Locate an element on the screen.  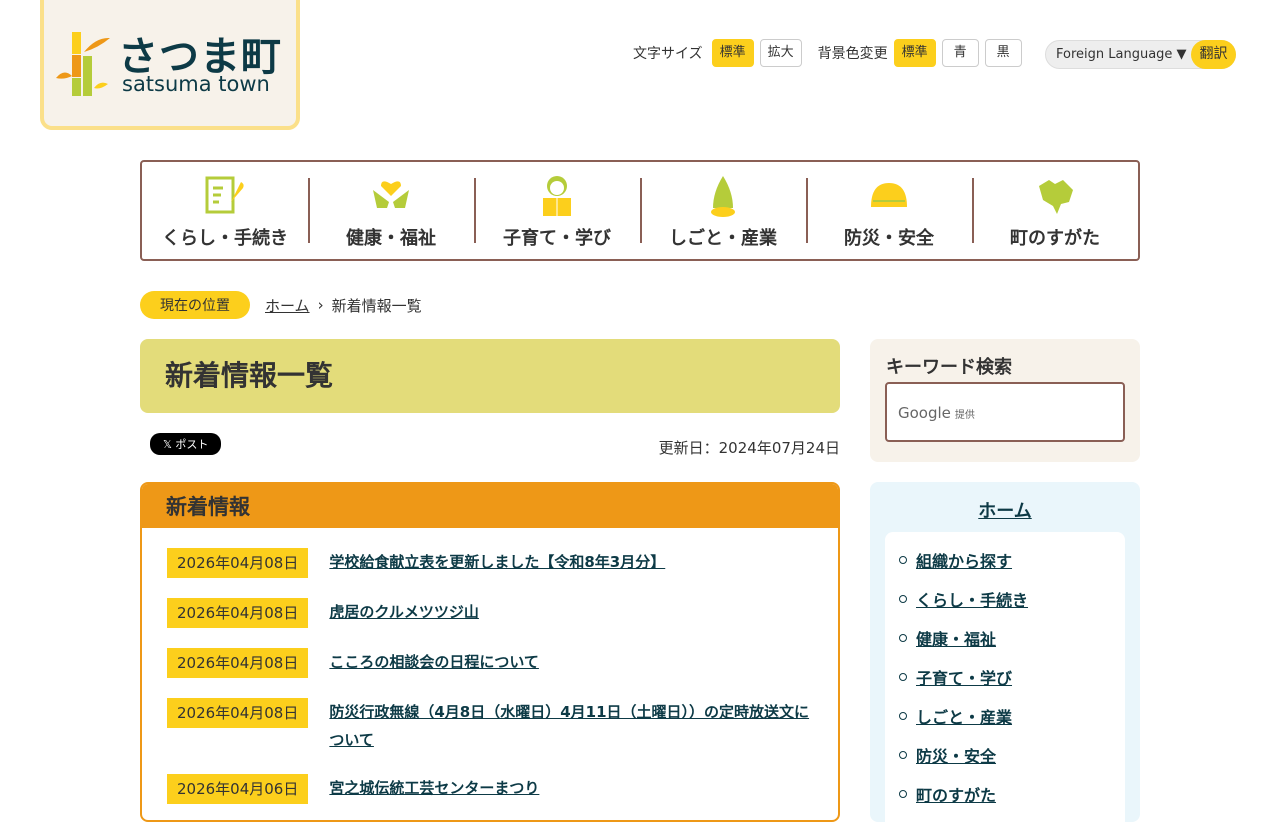
breadcrumb: 現在の位置 ホーム › 新着情報一覧 is located at coordinates (281, 305).